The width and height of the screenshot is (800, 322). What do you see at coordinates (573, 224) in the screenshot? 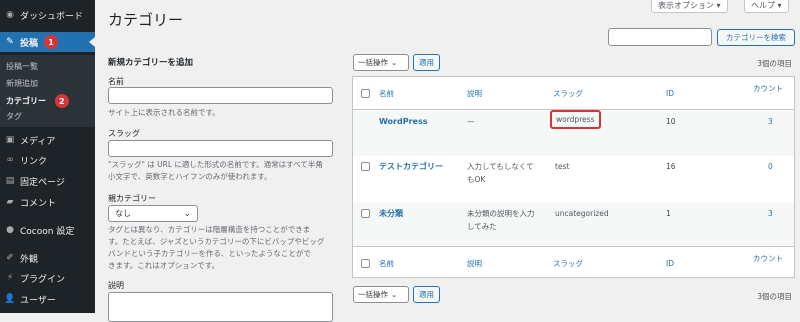
I see `table-row: 未分類 未分類の説明を入力 してみた uncategorized 1 3` at bounding box center [573, 224].